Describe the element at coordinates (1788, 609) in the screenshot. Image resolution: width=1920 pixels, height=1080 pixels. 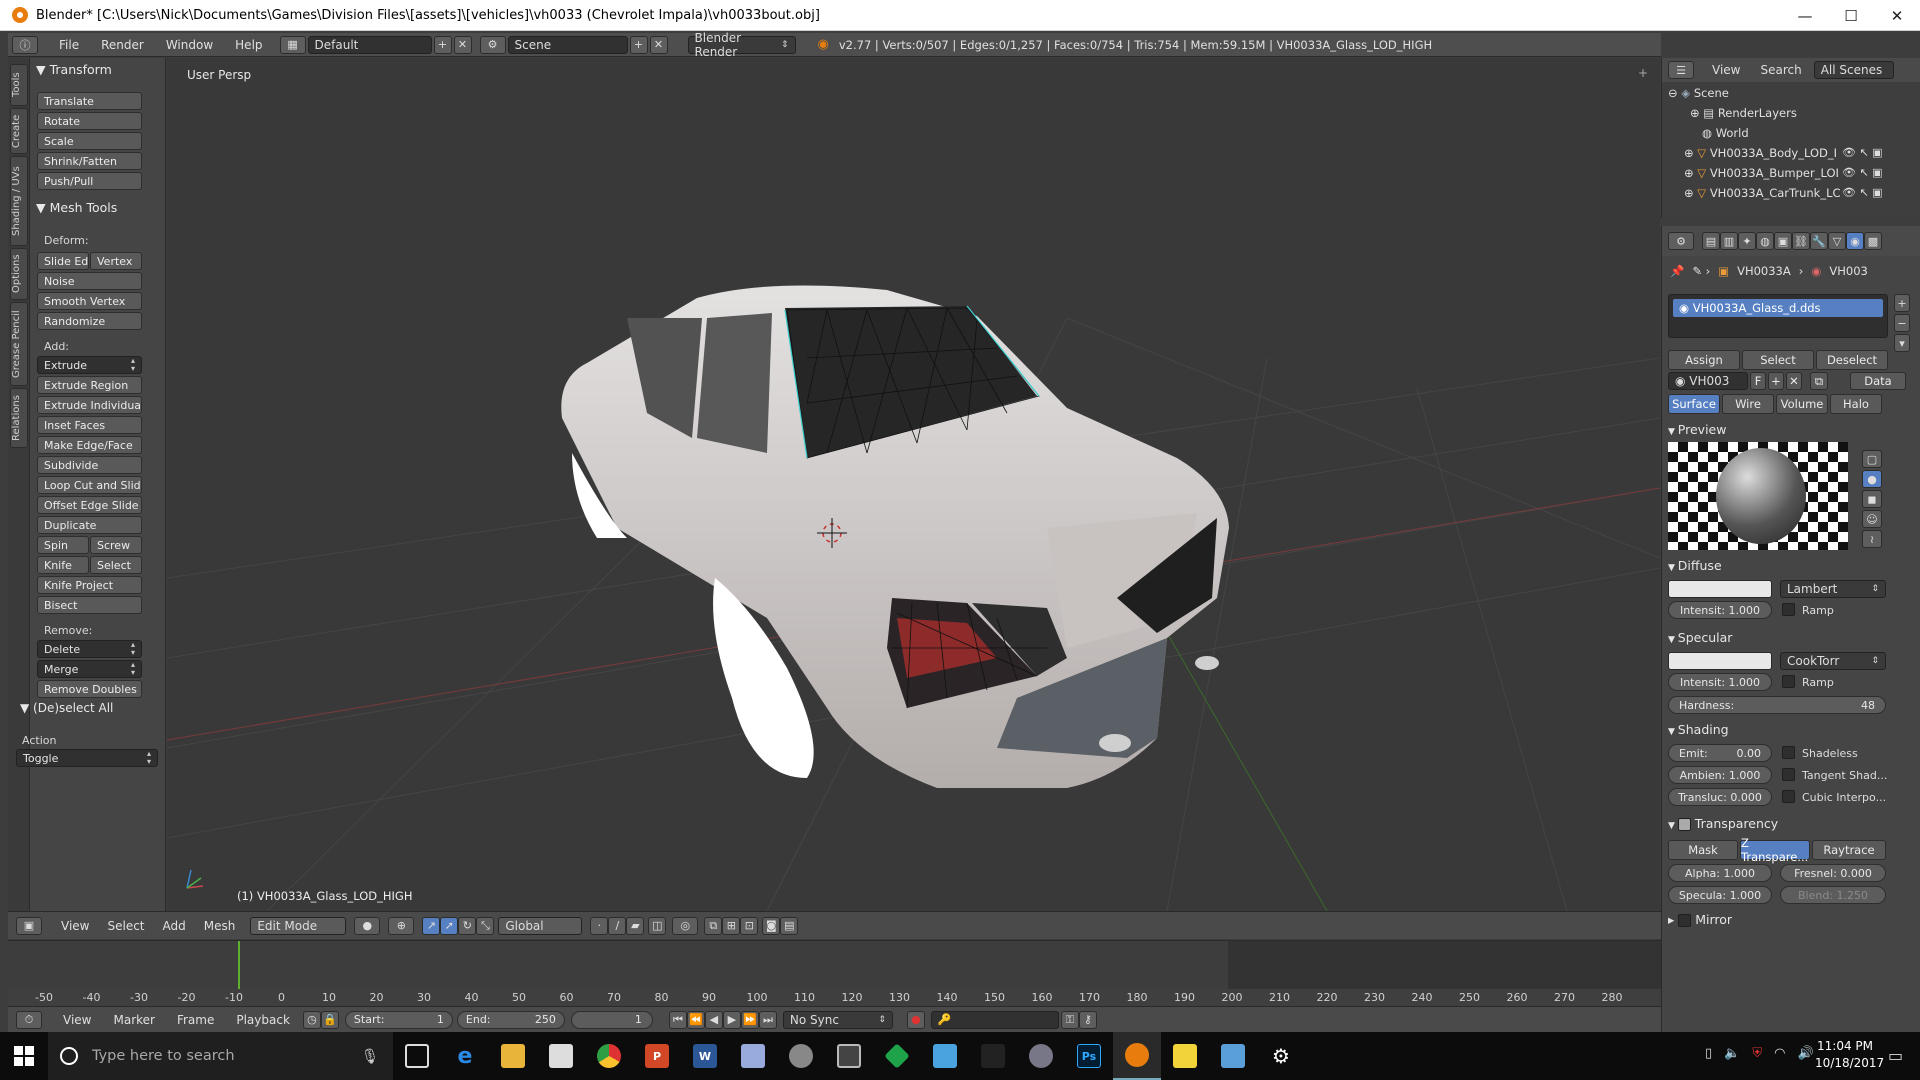
I see `diffuse-ramp-checkbox` at that location.